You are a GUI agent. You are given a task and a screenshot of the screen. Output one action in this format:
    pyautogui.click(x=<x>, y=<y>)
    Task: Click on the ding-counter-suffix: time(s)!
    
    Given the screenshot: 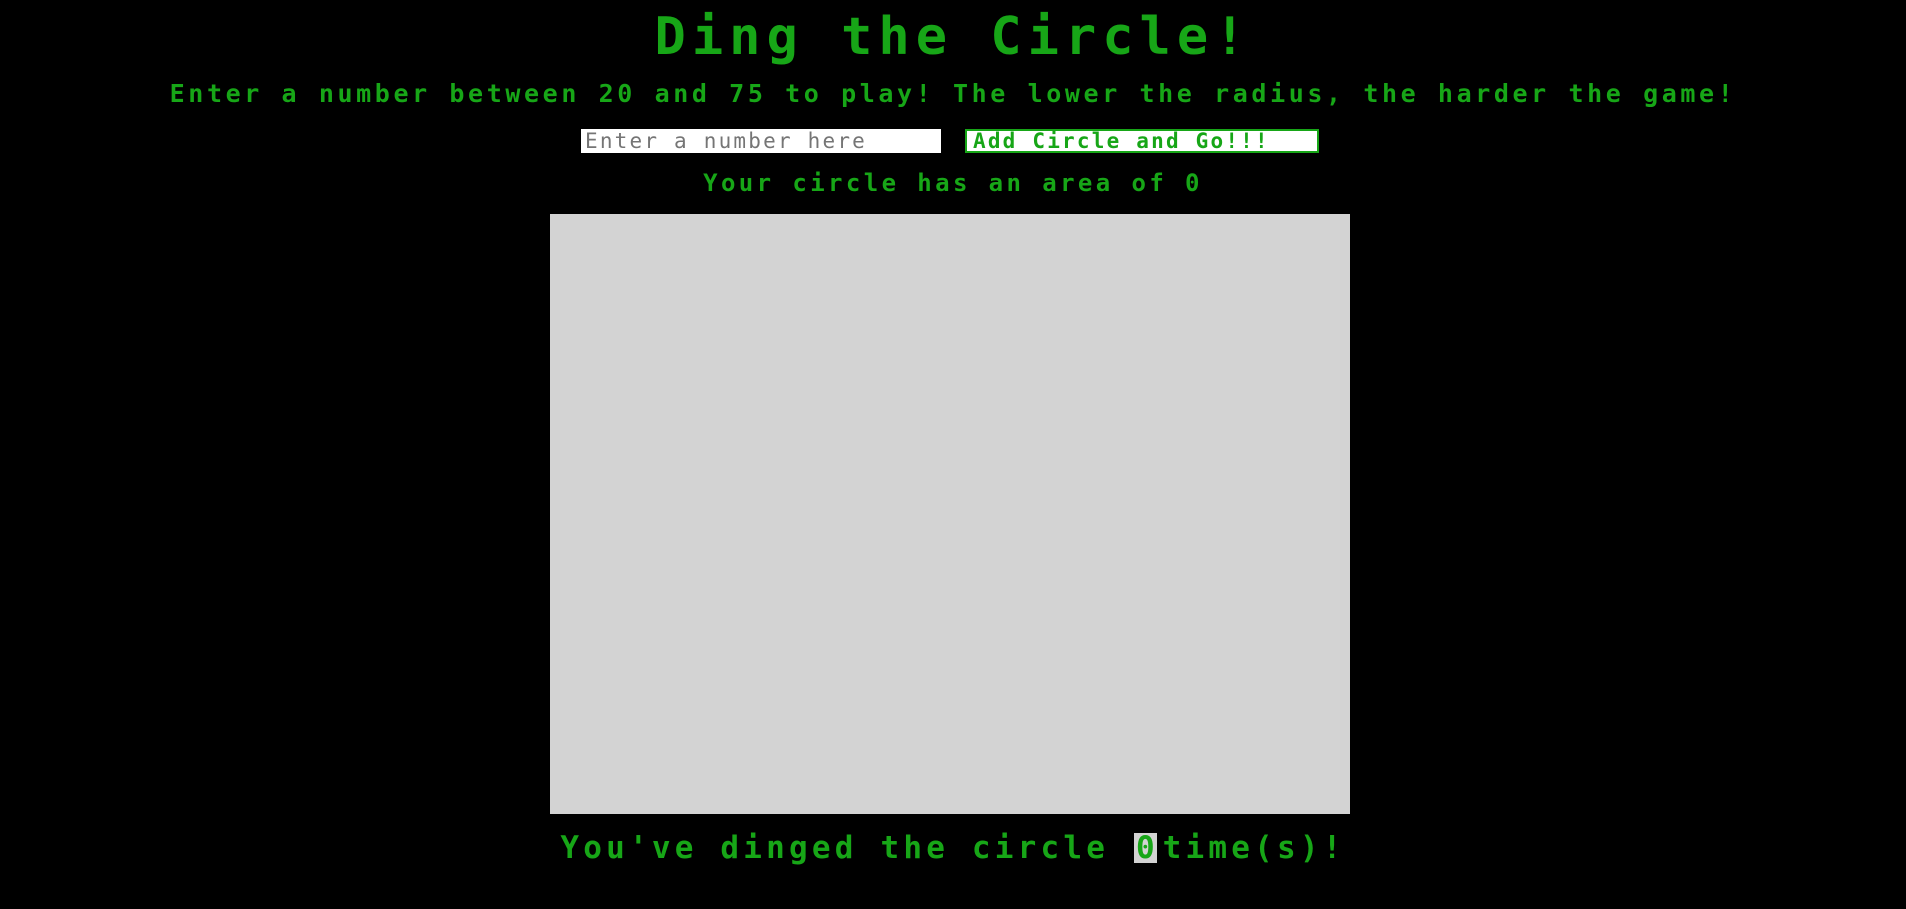 What is the action you would take?
    pyautogui.click(x=1254, y=848)
    